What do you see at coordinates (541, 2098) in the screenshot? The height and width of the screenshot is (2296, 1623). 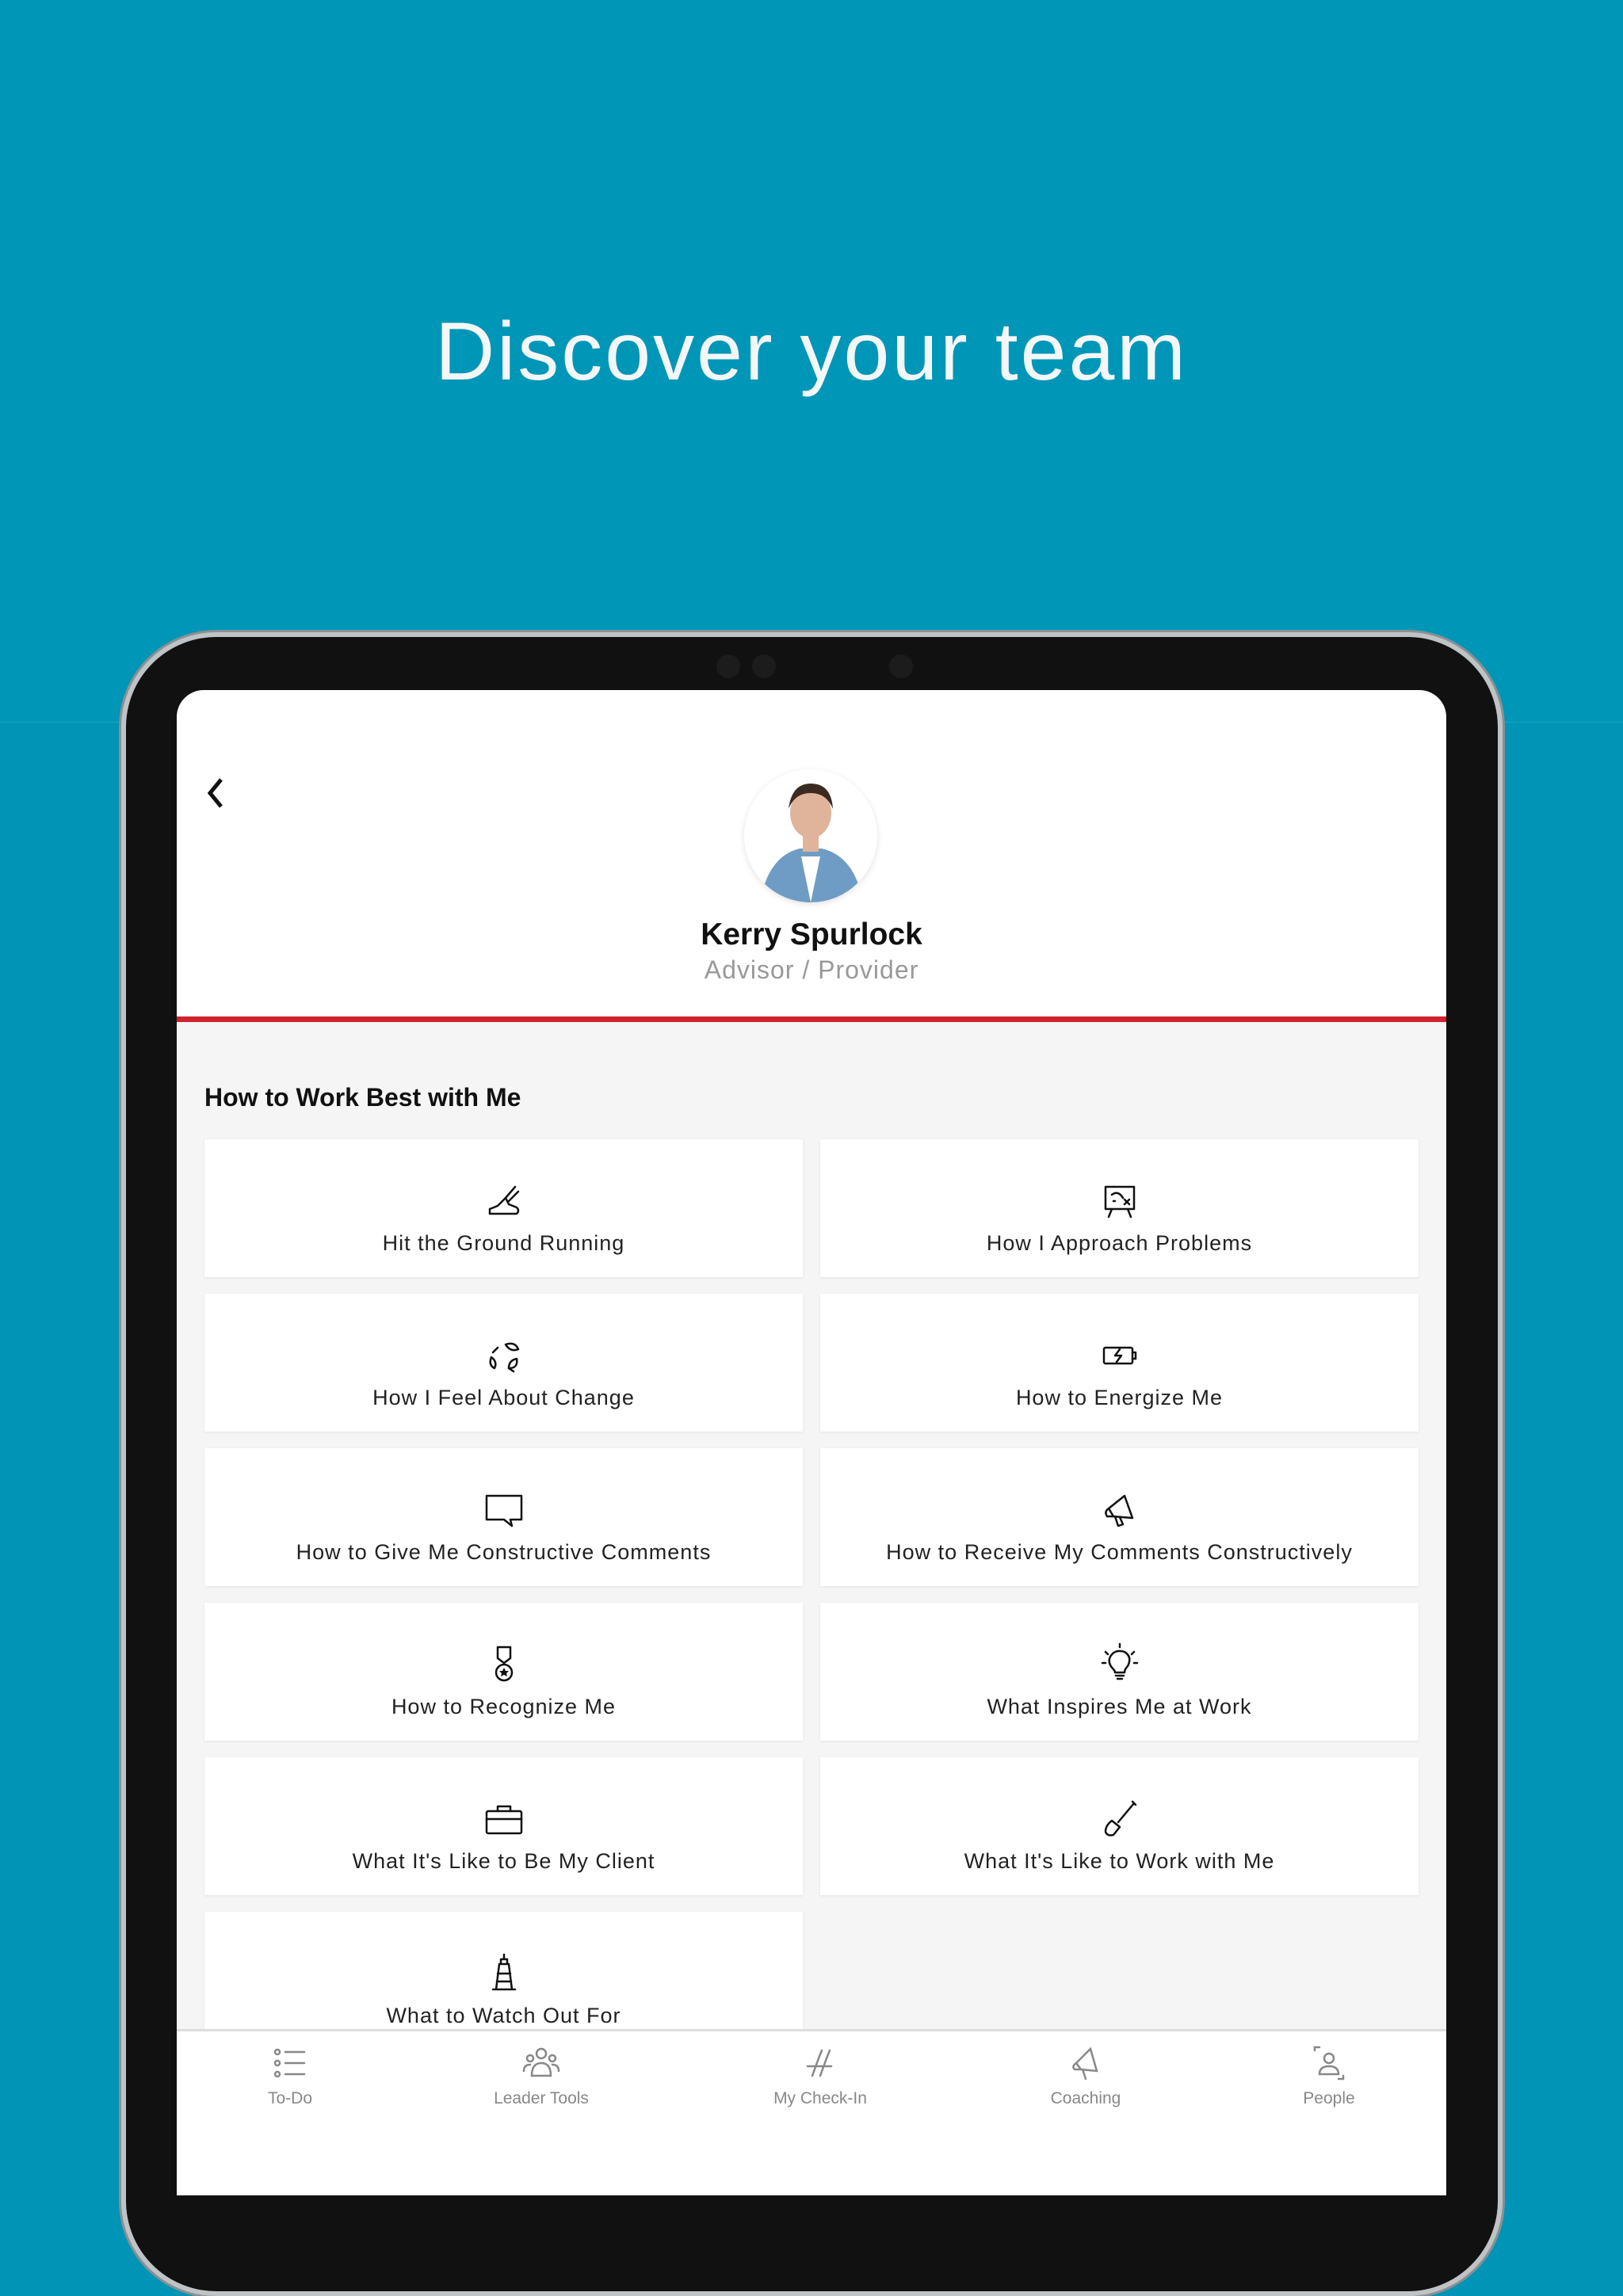 I see `tab-label: Leader Tools` at bounding box center [541, 2098].